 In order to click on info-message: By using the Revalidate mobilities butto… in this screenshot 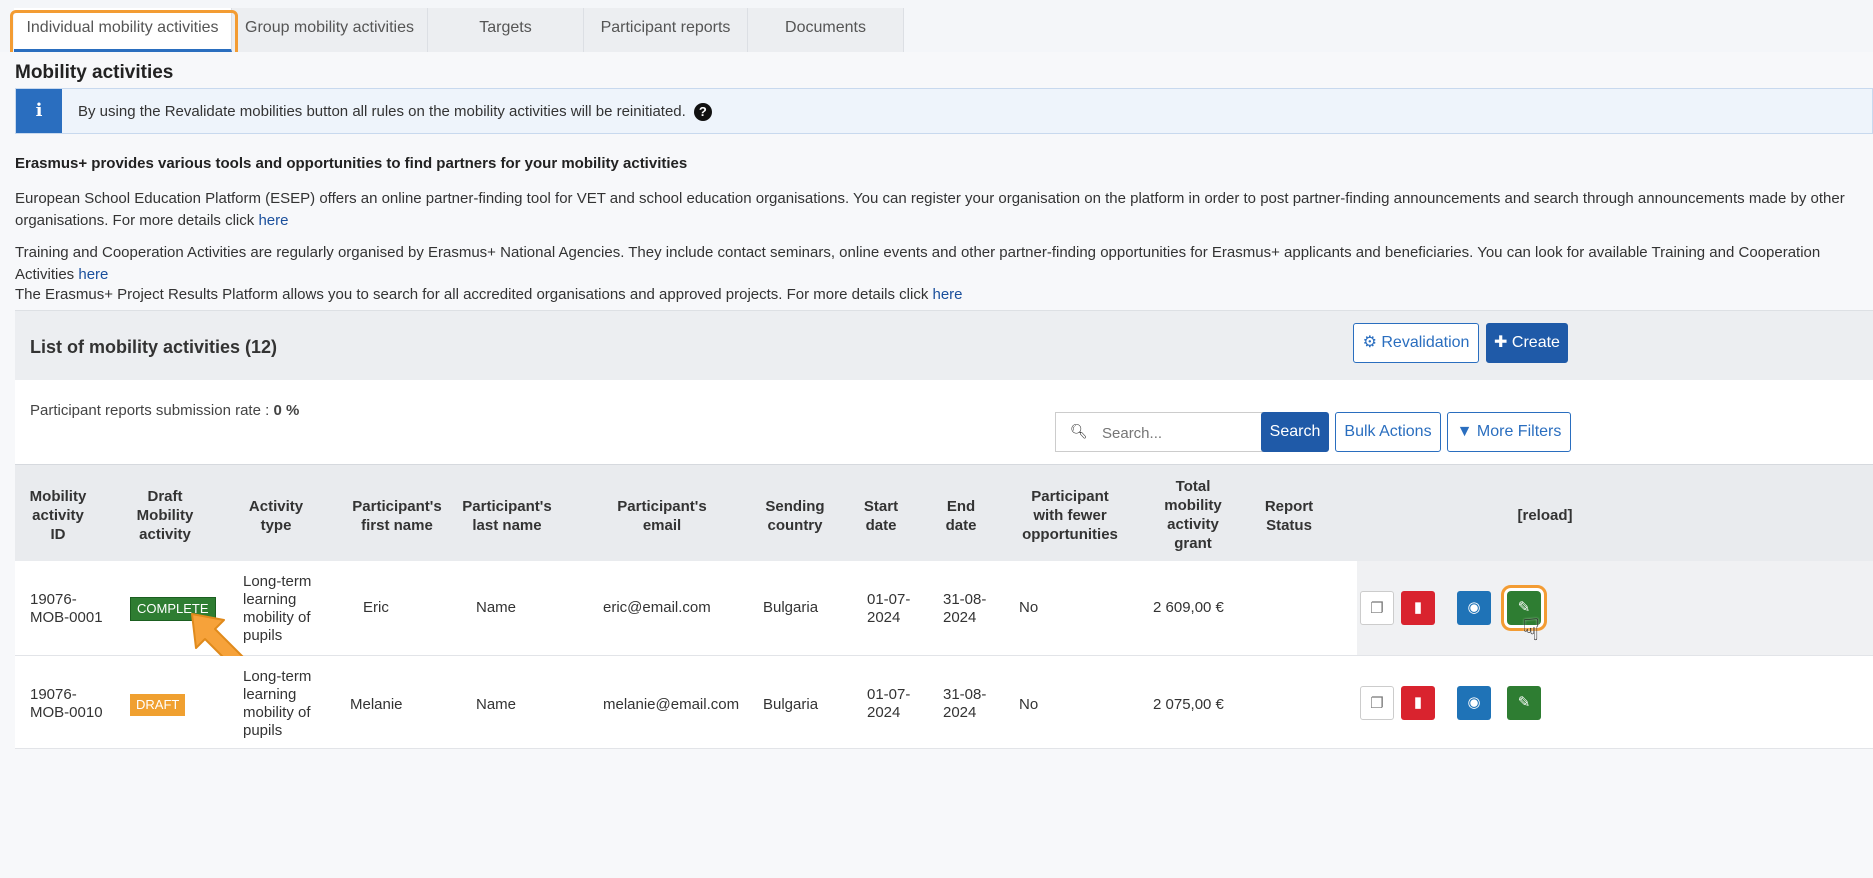, I will do `click(382, 111)`.